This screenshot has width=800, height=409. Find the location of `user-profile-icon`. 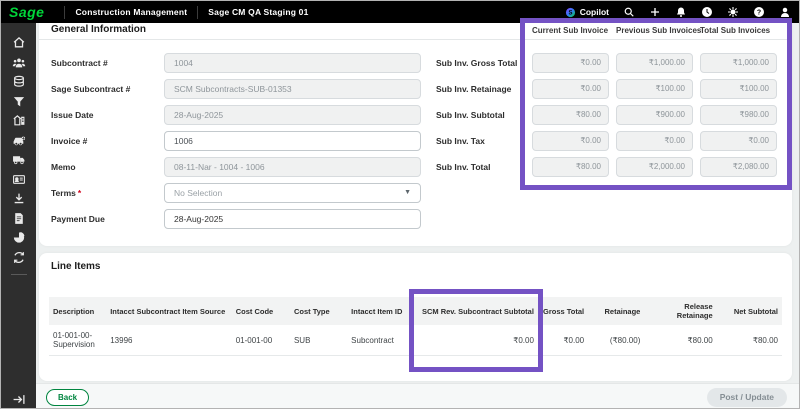

user-profile-icon is located at coordinates (785, 12).